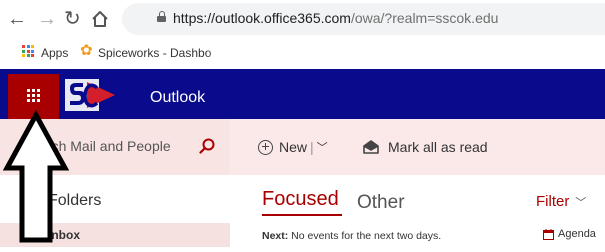 This screenshot has width=605, height=252. Describe the element at coordinates (275, 236) in the screenshot. I see `next-prefix: Next:` at that location.